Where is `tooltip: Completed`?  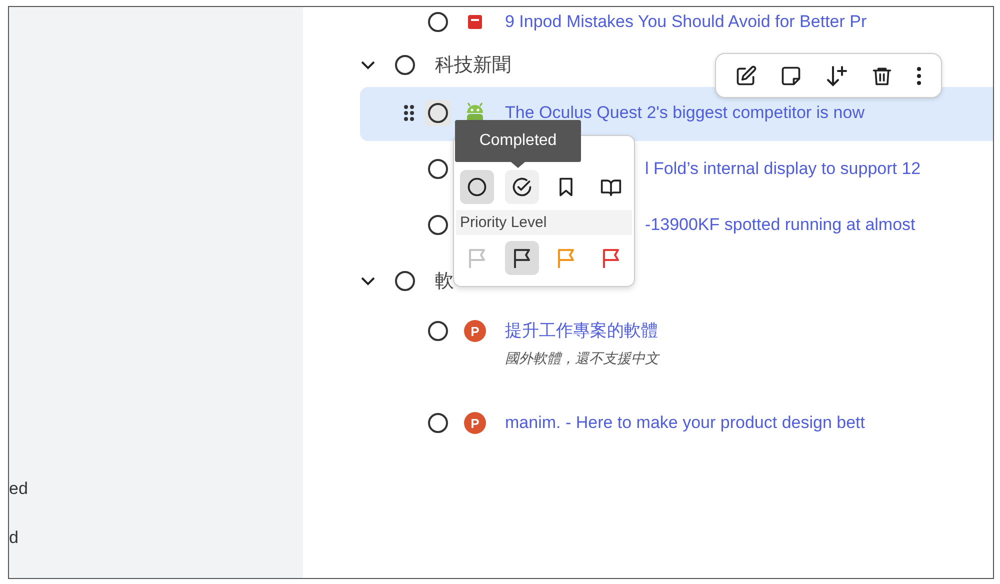
tooltip: Completed is located at coordinates (518, 141).